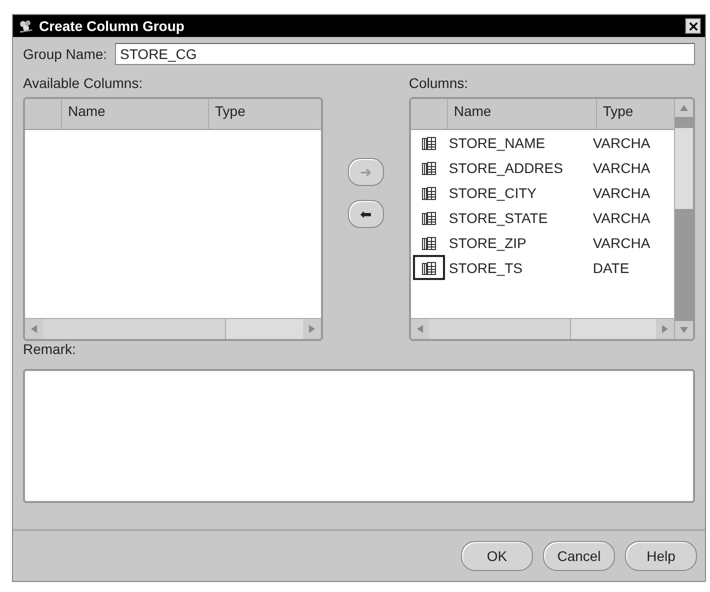 The height and width of the screenshot is (592, 710). What do you see at coordinates (488, 242) in the screenshot?
I see `table-cell-text: STORE_ZIP` at bounding box center [488, 242].